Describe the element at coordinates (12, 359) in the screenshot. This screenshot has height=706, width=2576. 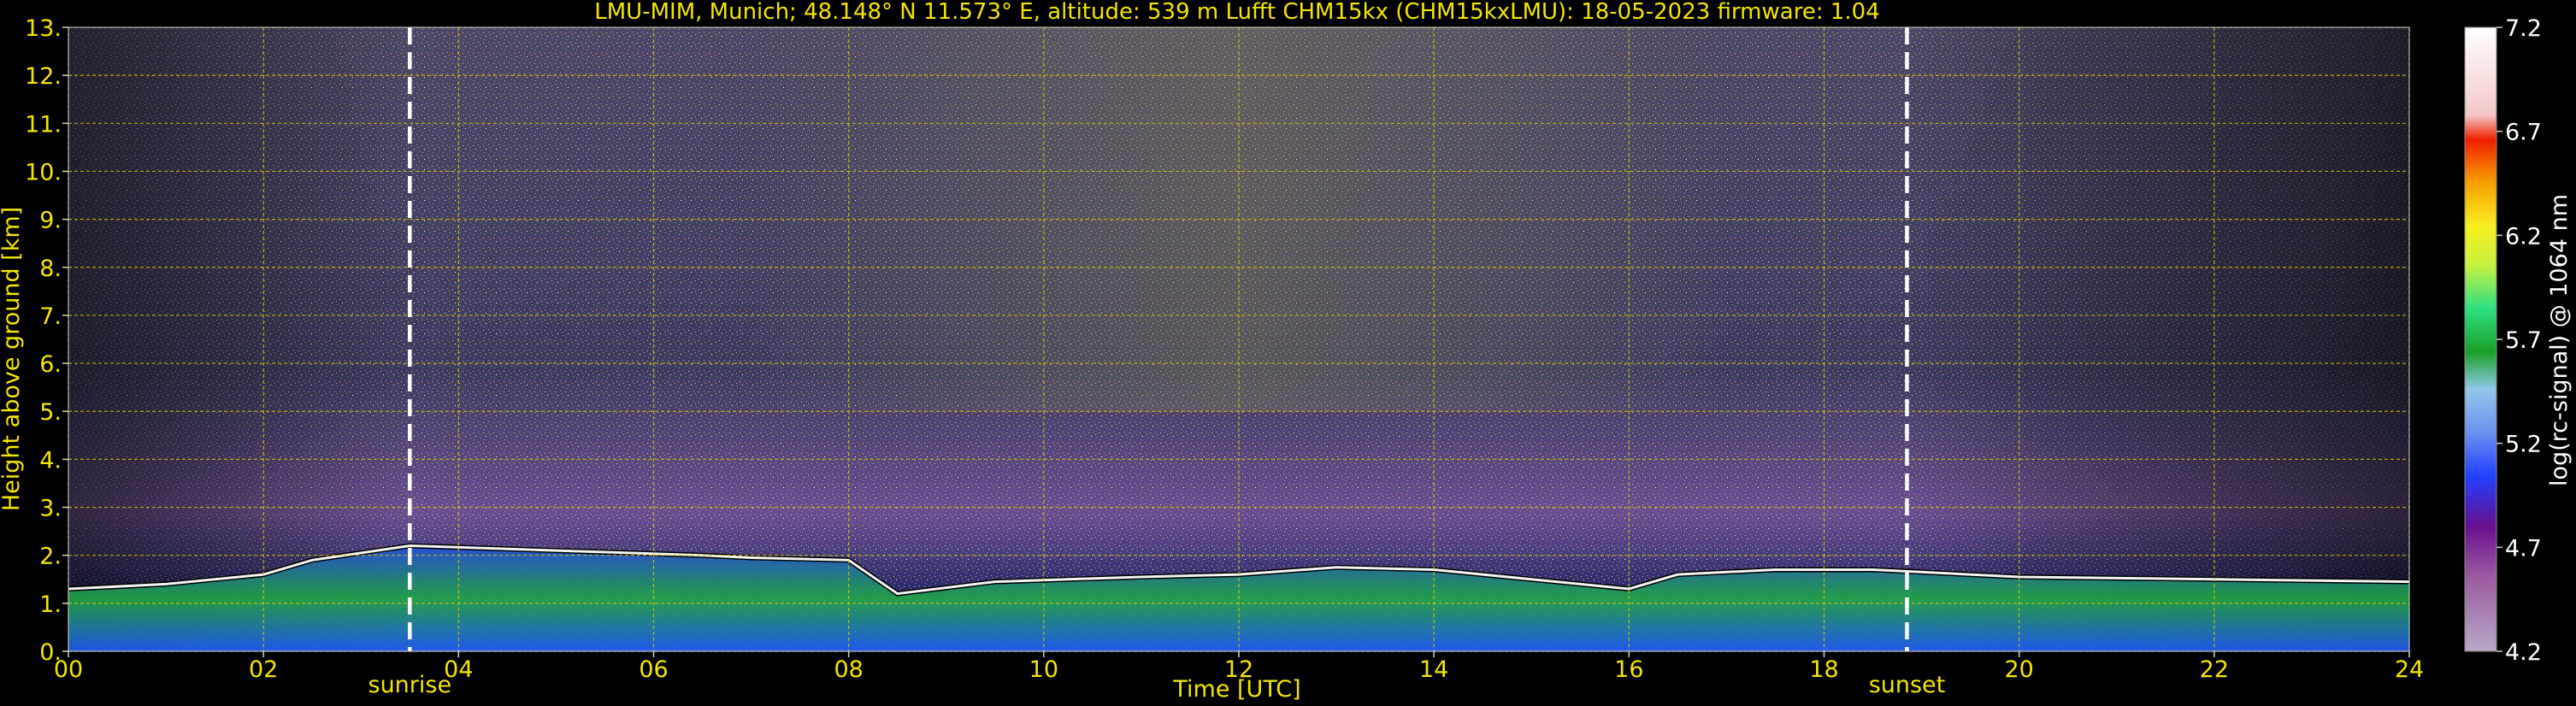
I see `y-axis-label: Height above ground [km]` at that location.